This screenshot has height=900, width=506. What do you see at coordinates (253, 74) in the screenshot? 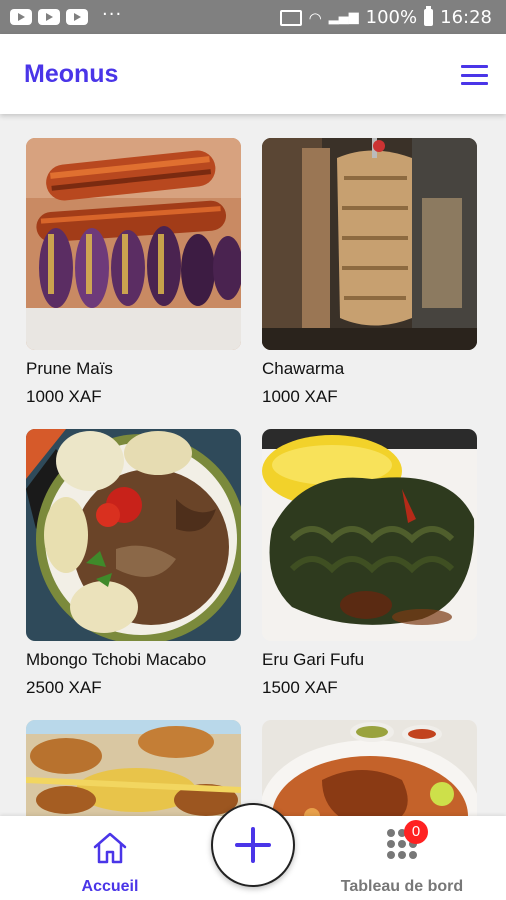
I see `app-bar: Meonus` at bounding box center [253, 74].